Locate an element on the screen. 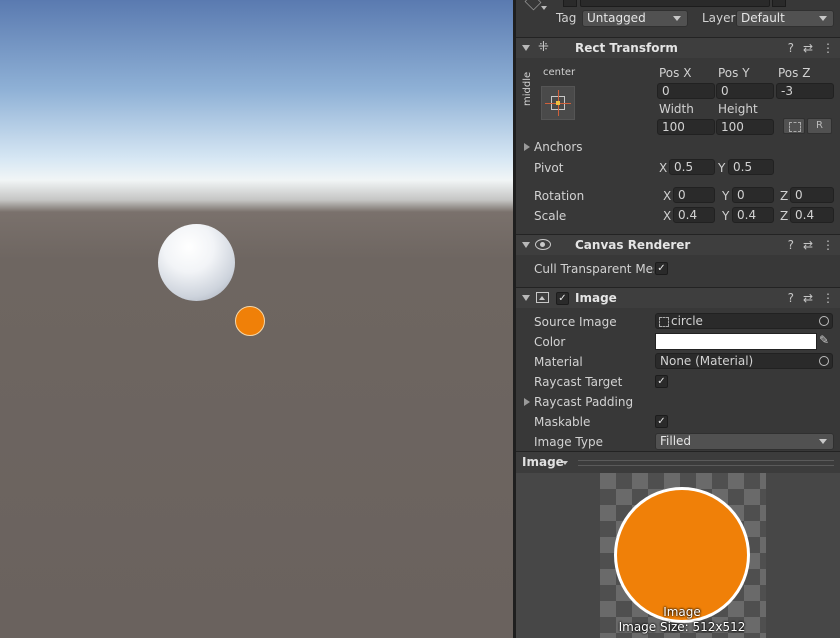  eyedropper-icon: ✎ is located at coordinates (824, 340).